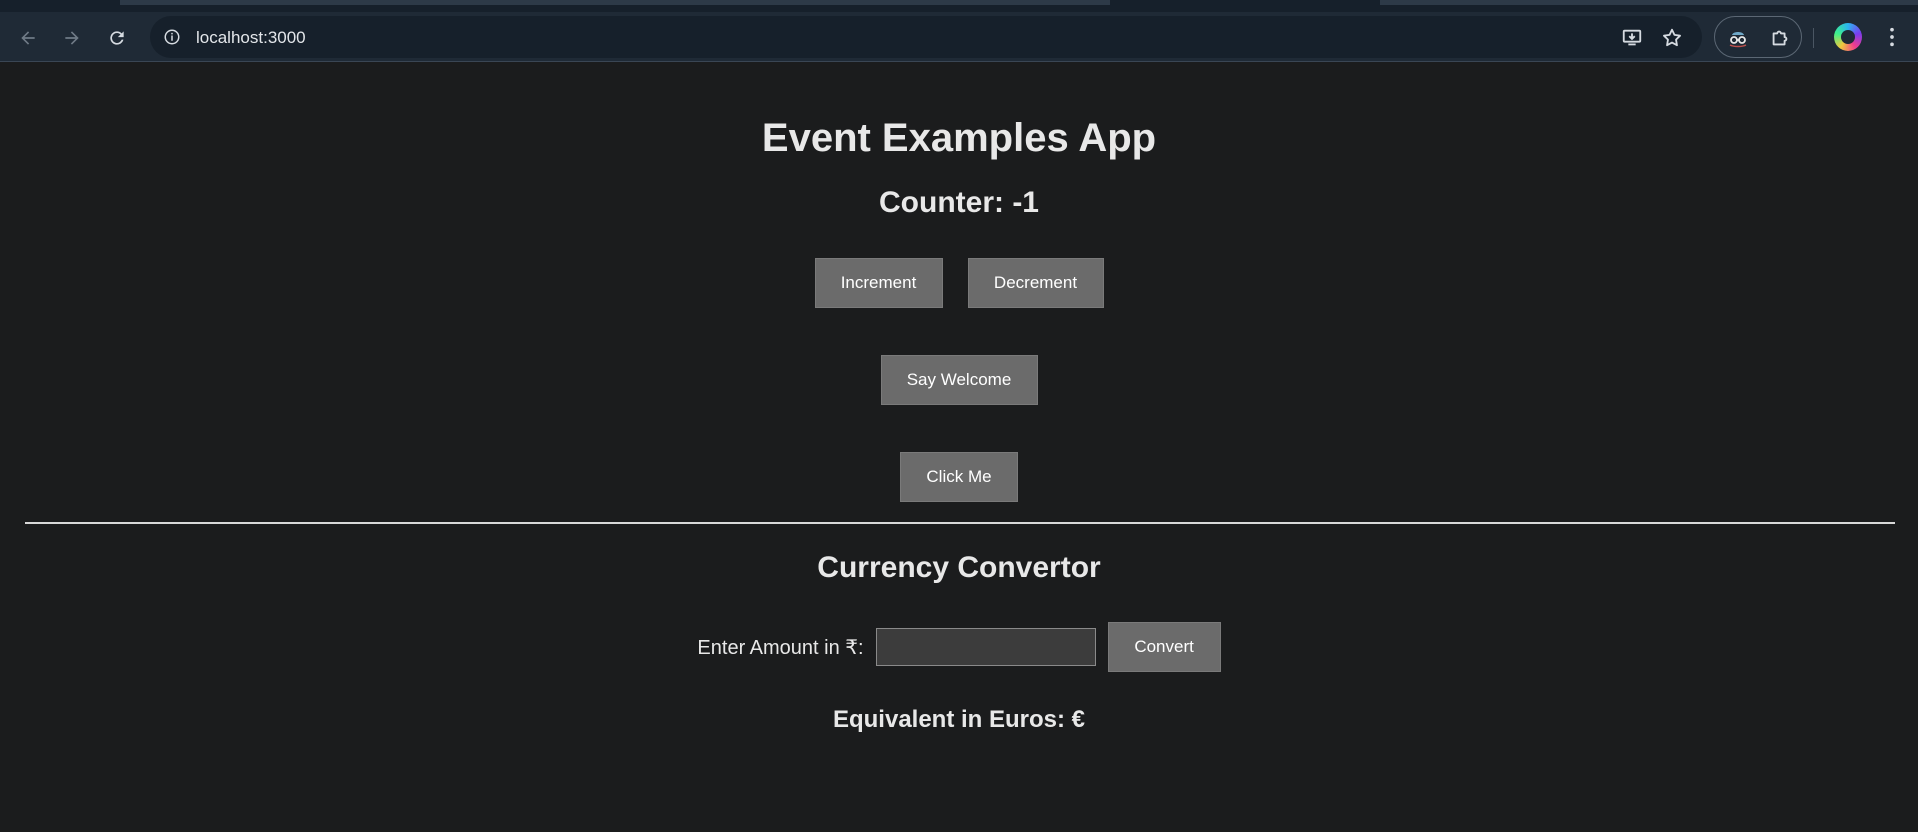 This screenshot has width=1918, height=832. I want to click on tab-inactive, so click(615, 2).